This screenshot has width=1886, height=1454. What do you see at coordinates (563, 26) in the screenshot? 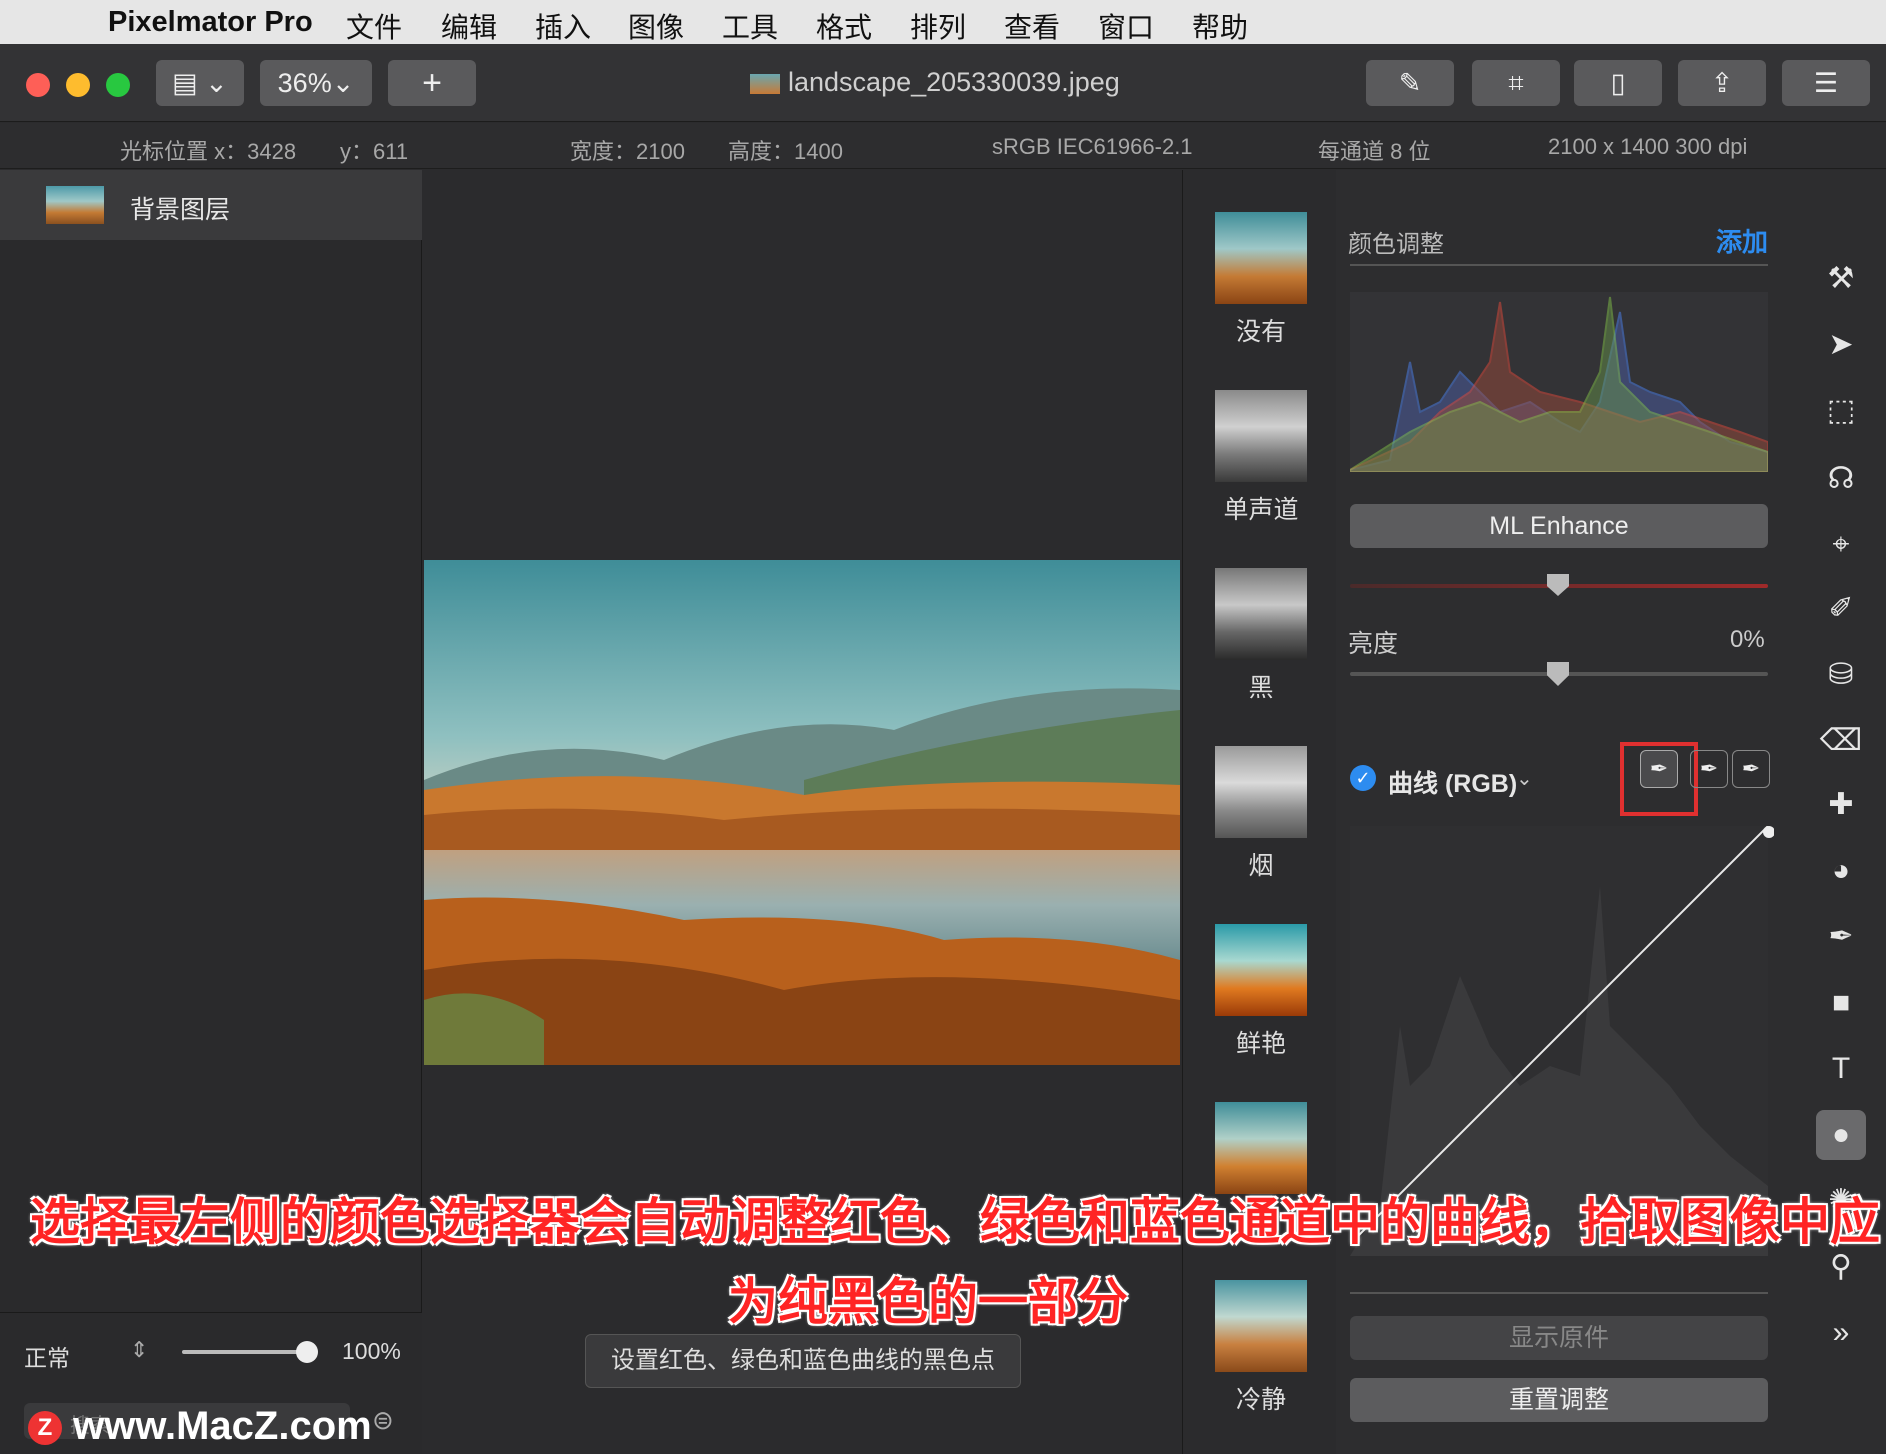
I see `menu-insert: 插入` at bounding box center [563, 26].